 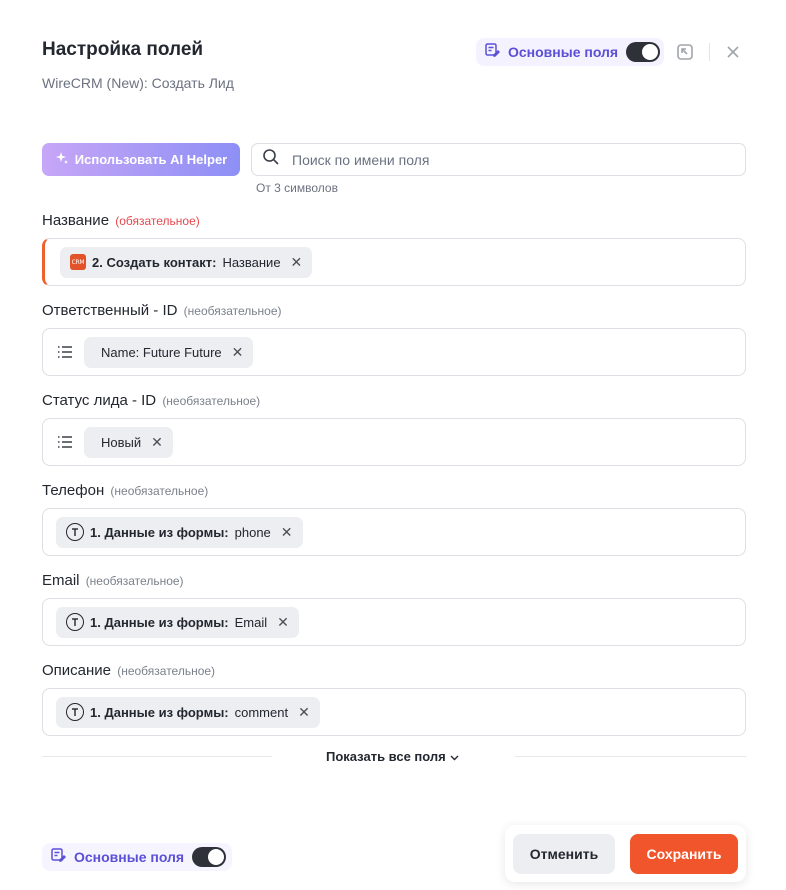 What do you see at coordinates (123, 49) in the screenshot?
I see `page-title: Настройка полей` at bounding box center [123, 49].